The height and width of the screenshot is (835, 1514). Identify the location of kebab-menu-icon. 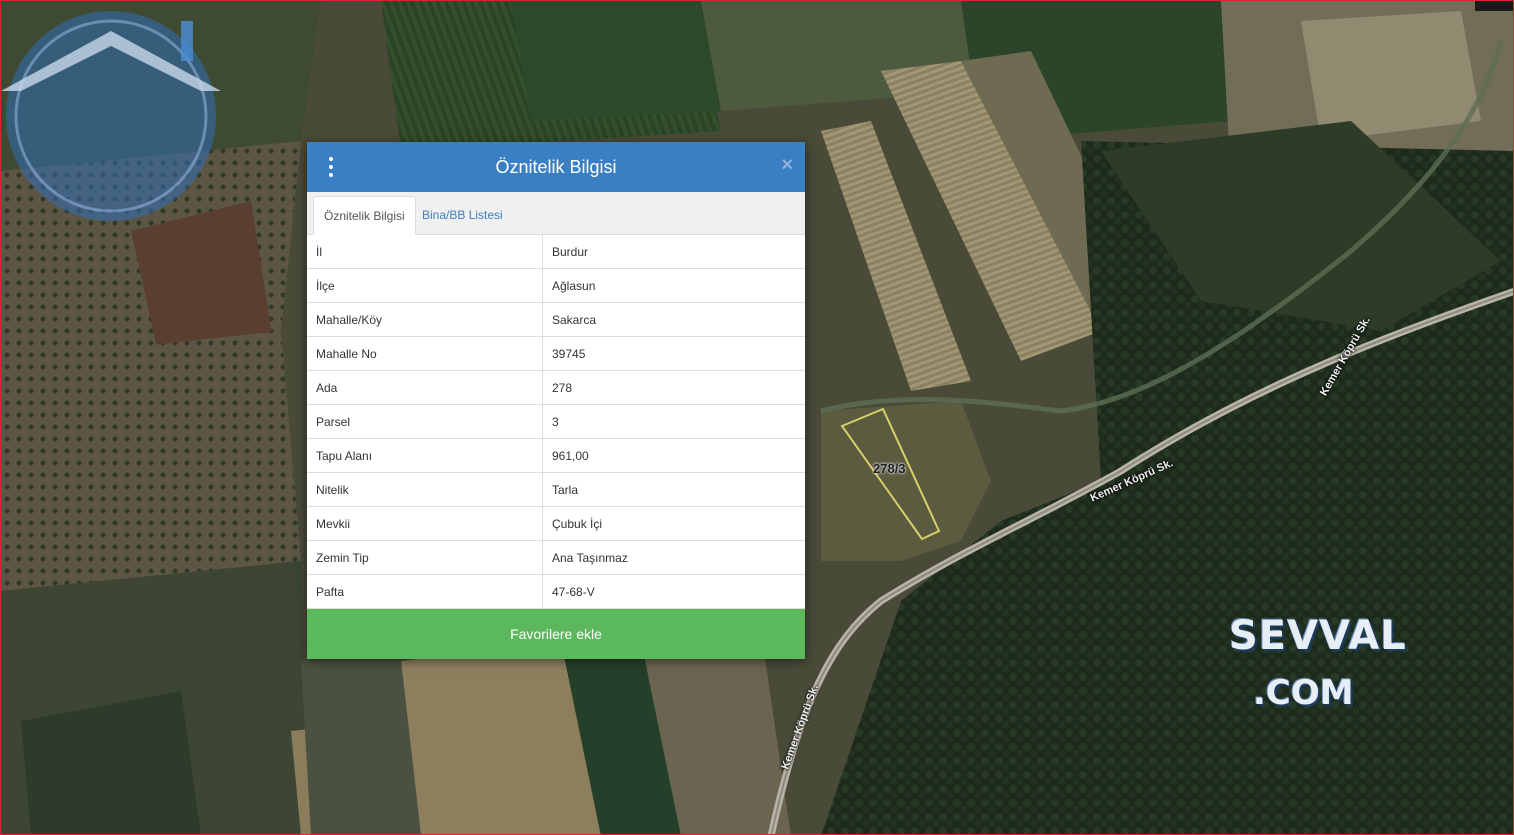
(331, 167).